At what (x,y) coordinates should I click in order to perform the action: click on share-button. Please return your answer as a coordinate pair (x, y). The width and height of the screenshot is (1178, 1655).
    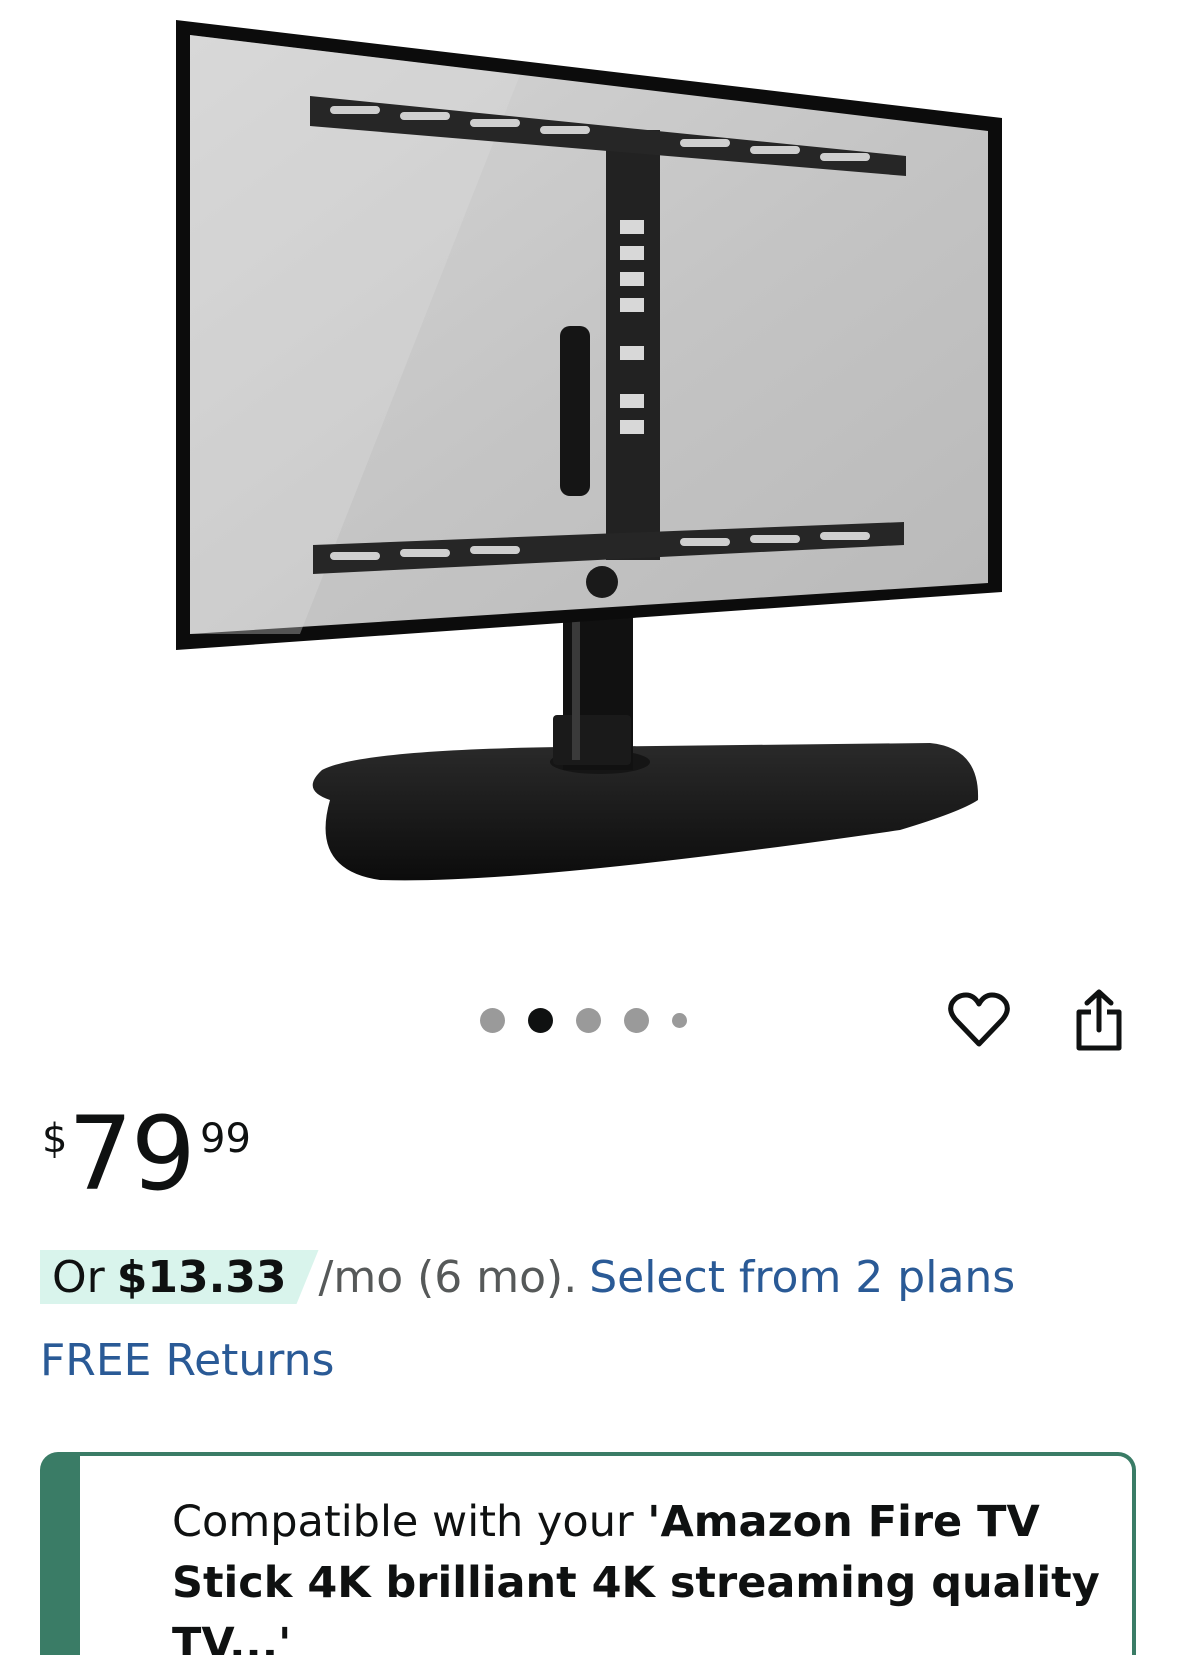
    Looking at the image, I should click on (1099, 1020).